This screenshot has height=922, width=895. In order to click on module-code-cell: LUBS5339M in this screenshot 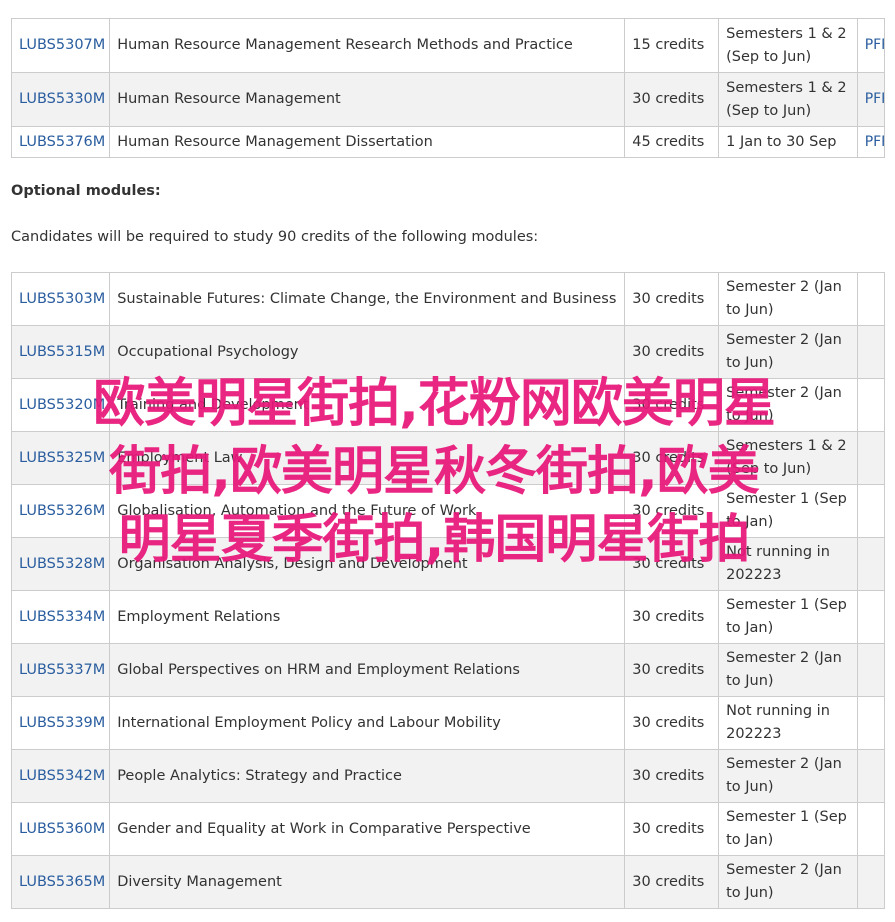, I will do `click(60, 723)`.